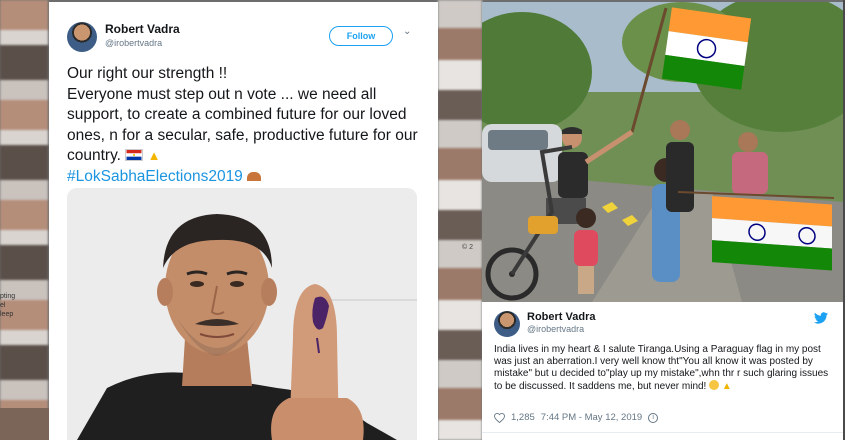 Image resolution: width=845 pixels, height=440 pixels. I want to click on background-middle-strip, so click(460, 220).